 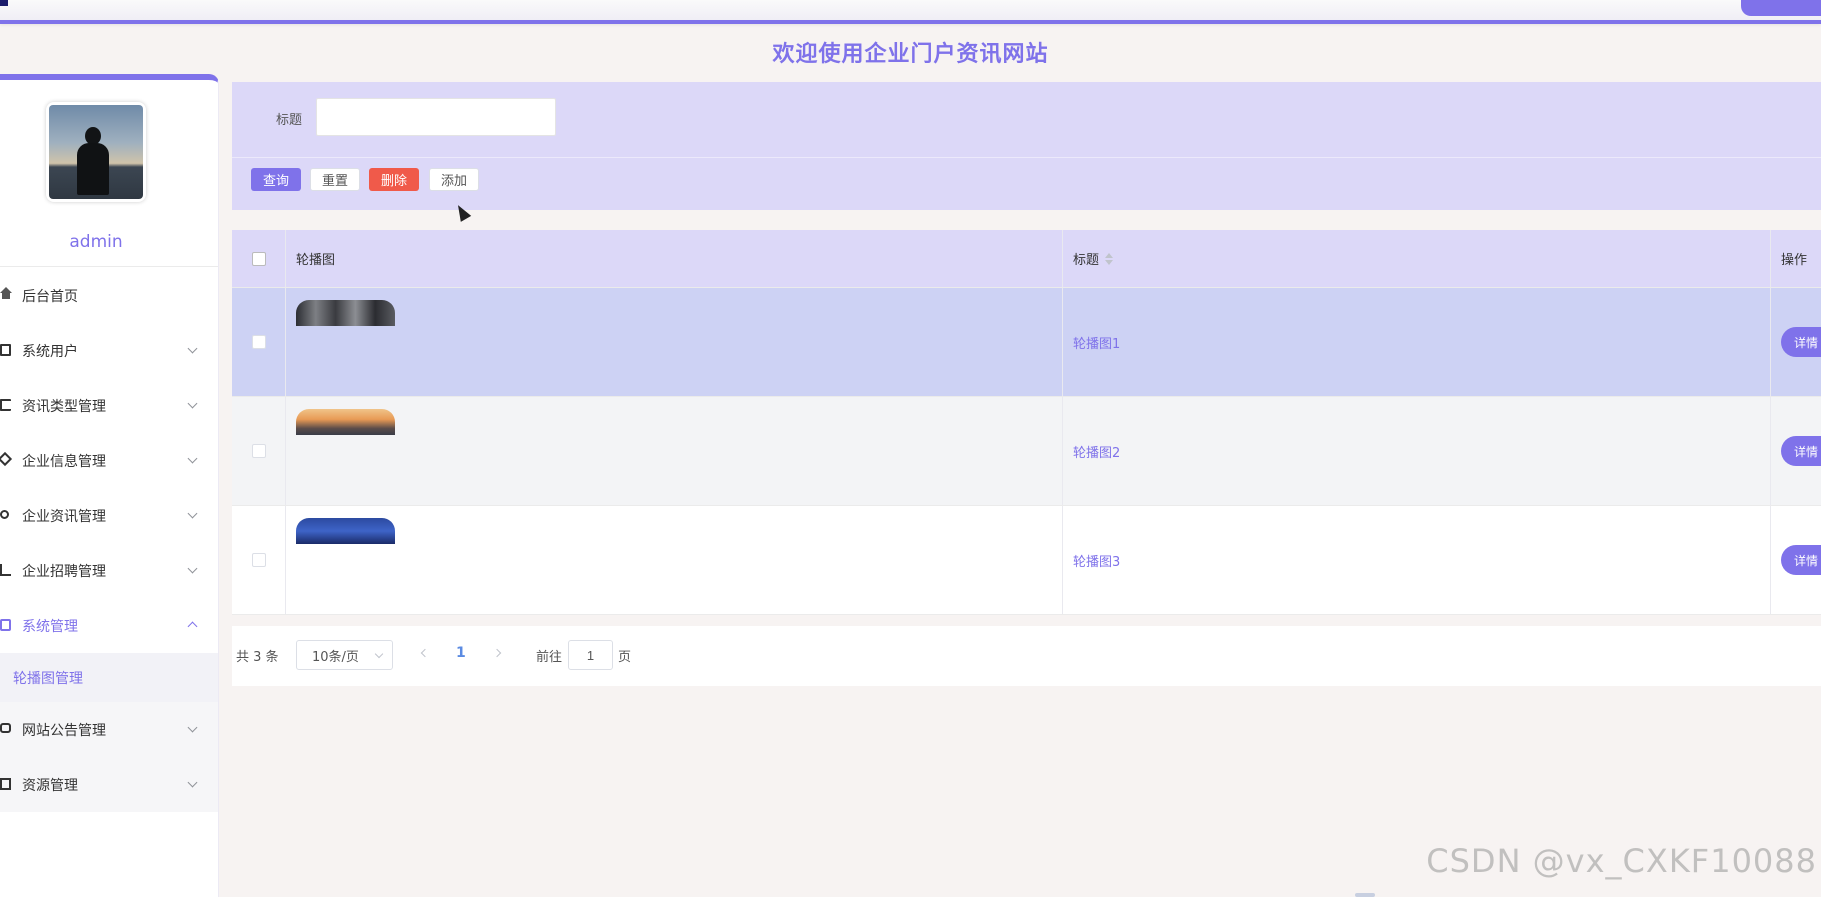 I want to click on sun-icon, so click(x=4, y=514).